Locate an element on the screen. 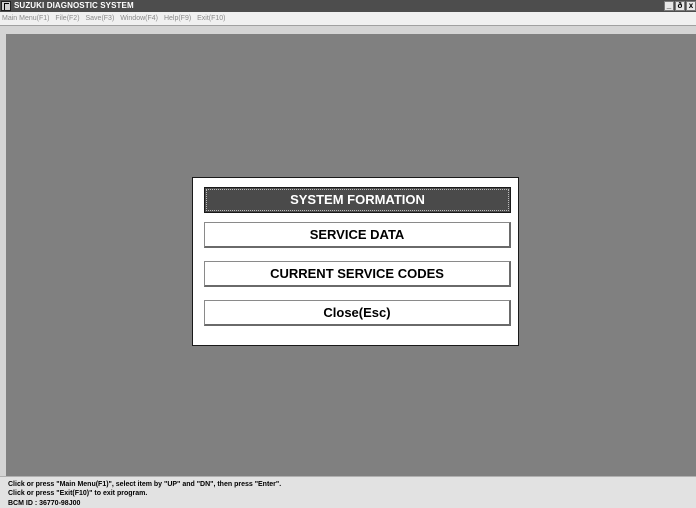  menu-save: Save(F3) is located at coordinates (100, 19).